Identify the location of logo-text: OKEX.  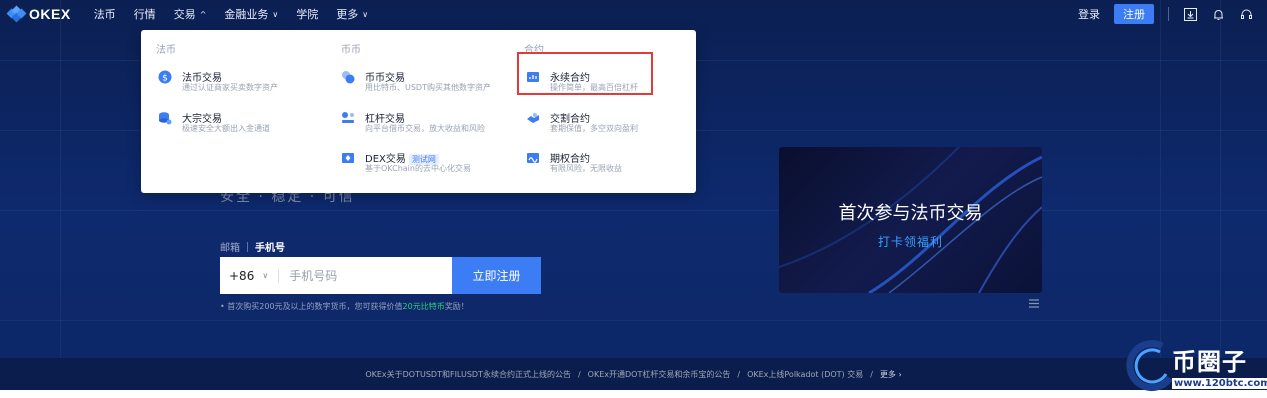
(50, 14).